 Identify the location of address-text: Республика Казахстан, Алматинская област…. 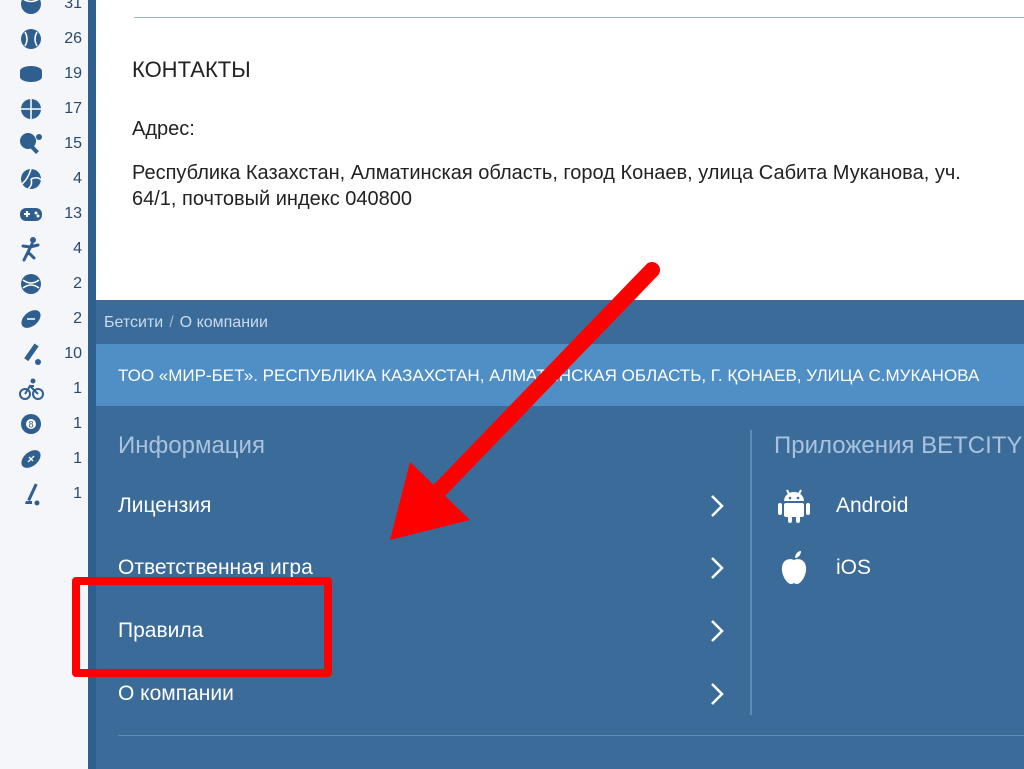
(546, 186).